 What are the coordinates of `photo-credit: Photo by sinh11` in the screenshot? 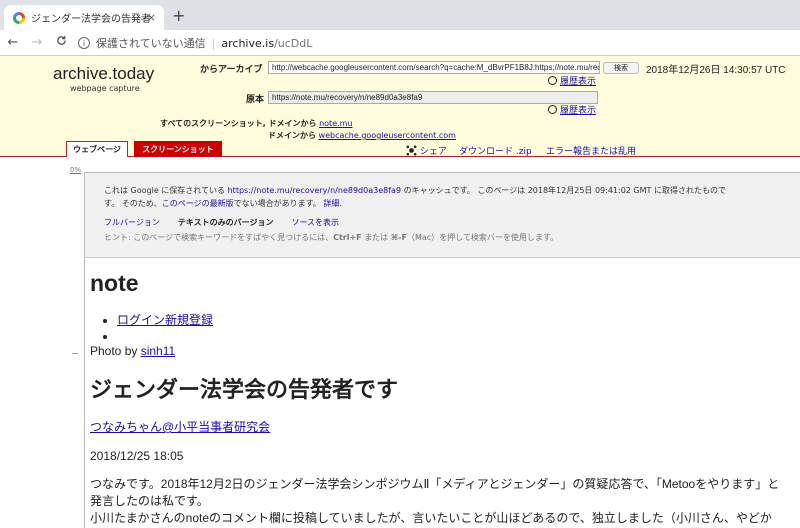 It's located at (445, 351).